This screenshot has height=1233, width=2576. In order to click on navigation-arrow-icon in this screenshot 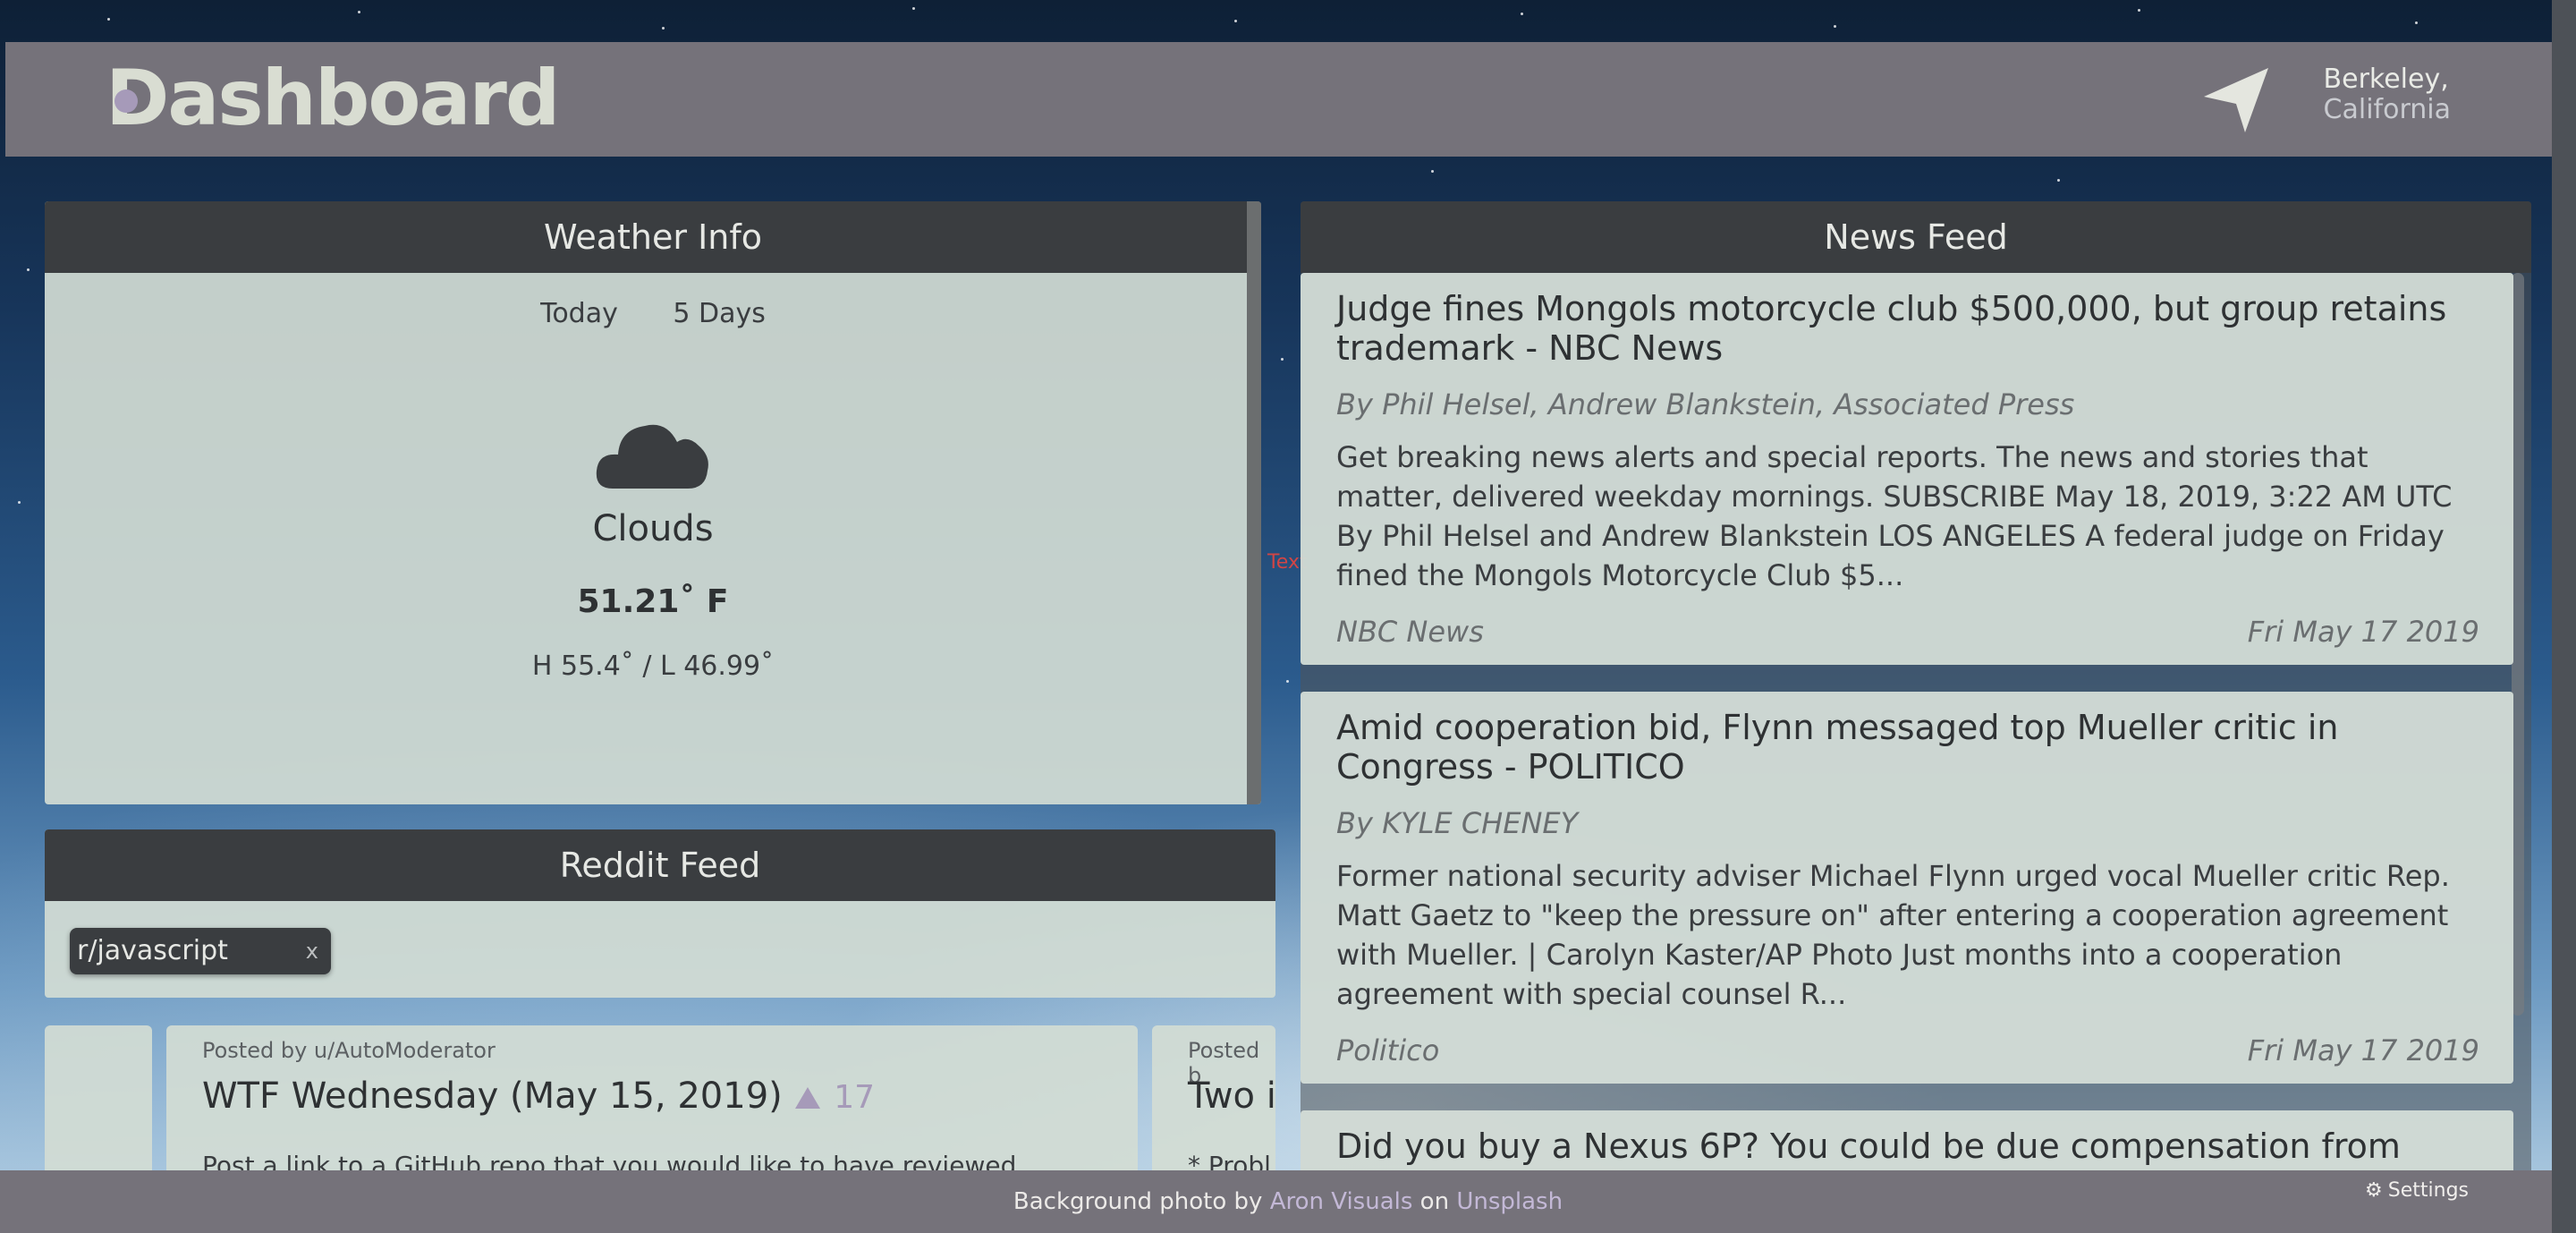, I will do `click(2236, 100)`.